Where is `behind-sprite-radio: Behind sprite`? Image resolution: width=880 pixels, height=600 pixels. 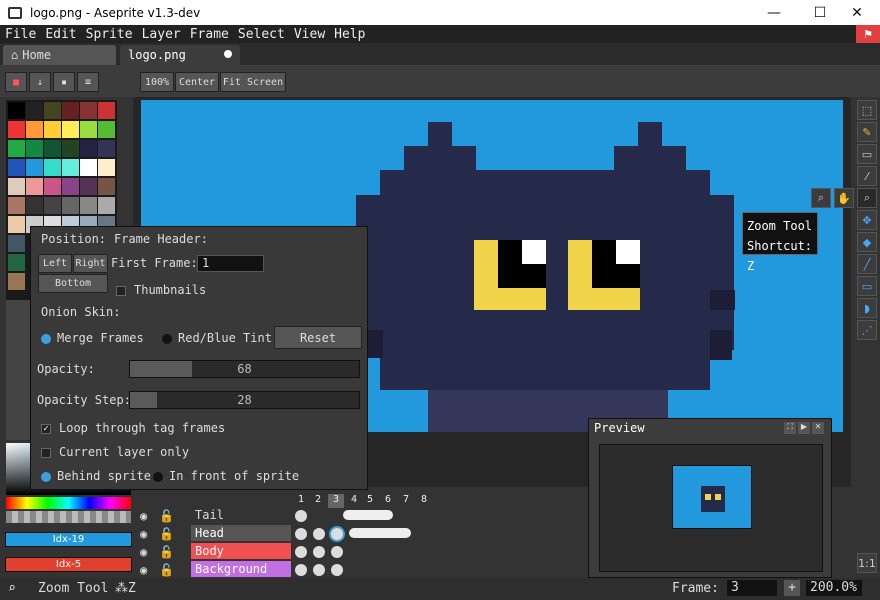
behind-sprite-radio: Behind sprite is located at coordinates (96, 476).